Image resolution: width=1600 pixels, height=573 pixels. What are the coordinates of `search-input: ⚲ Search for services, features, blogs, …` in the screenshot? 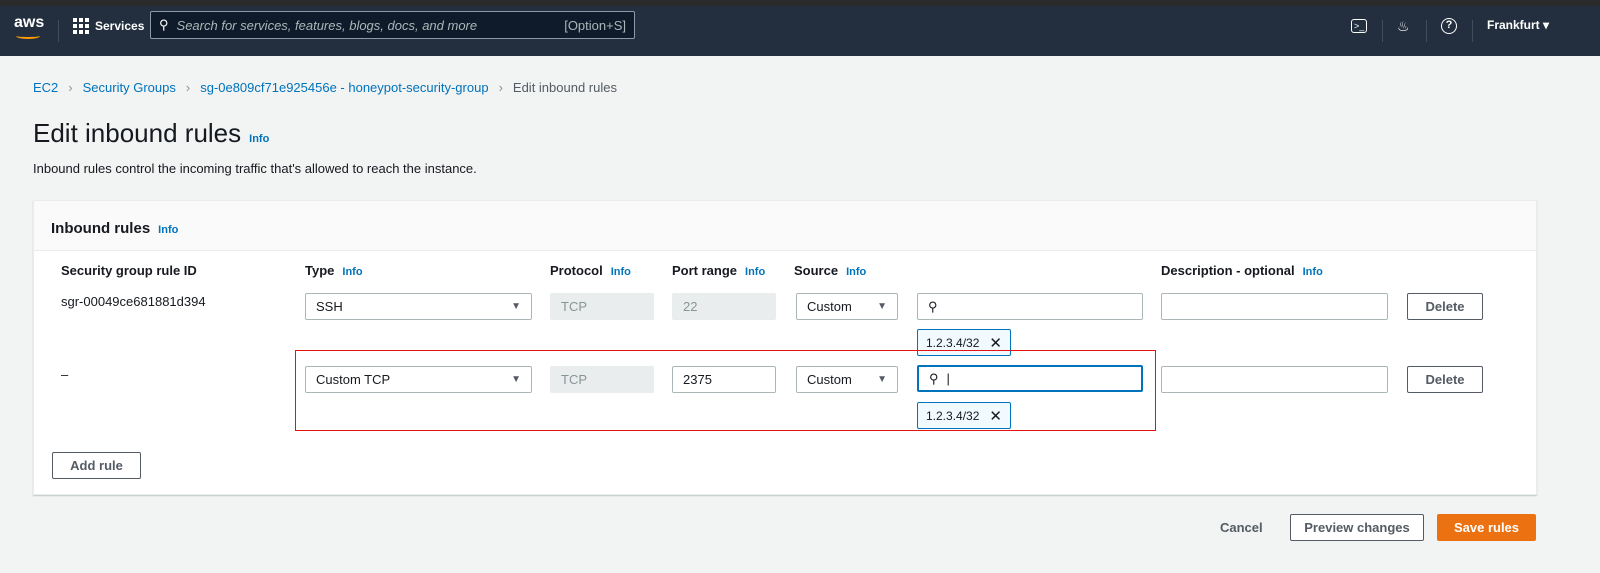 It's located at (392, 25).